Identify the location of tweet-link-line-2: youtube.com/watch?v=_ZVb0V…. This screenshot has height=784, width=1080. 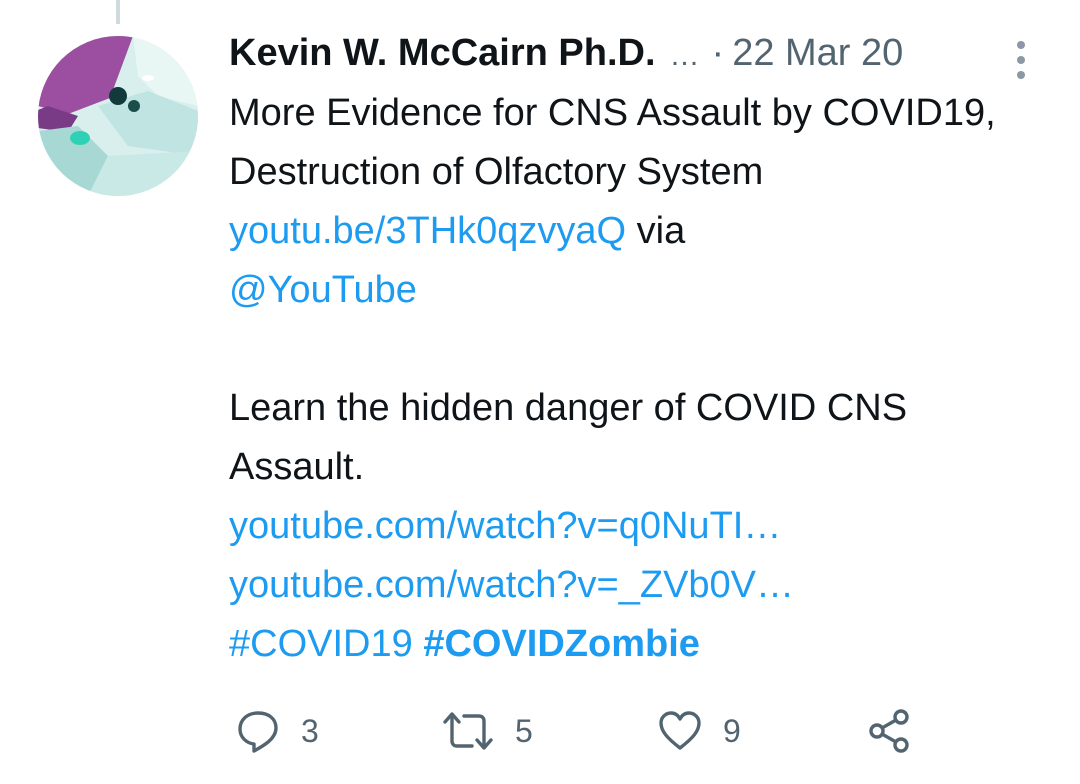
(639, 585).